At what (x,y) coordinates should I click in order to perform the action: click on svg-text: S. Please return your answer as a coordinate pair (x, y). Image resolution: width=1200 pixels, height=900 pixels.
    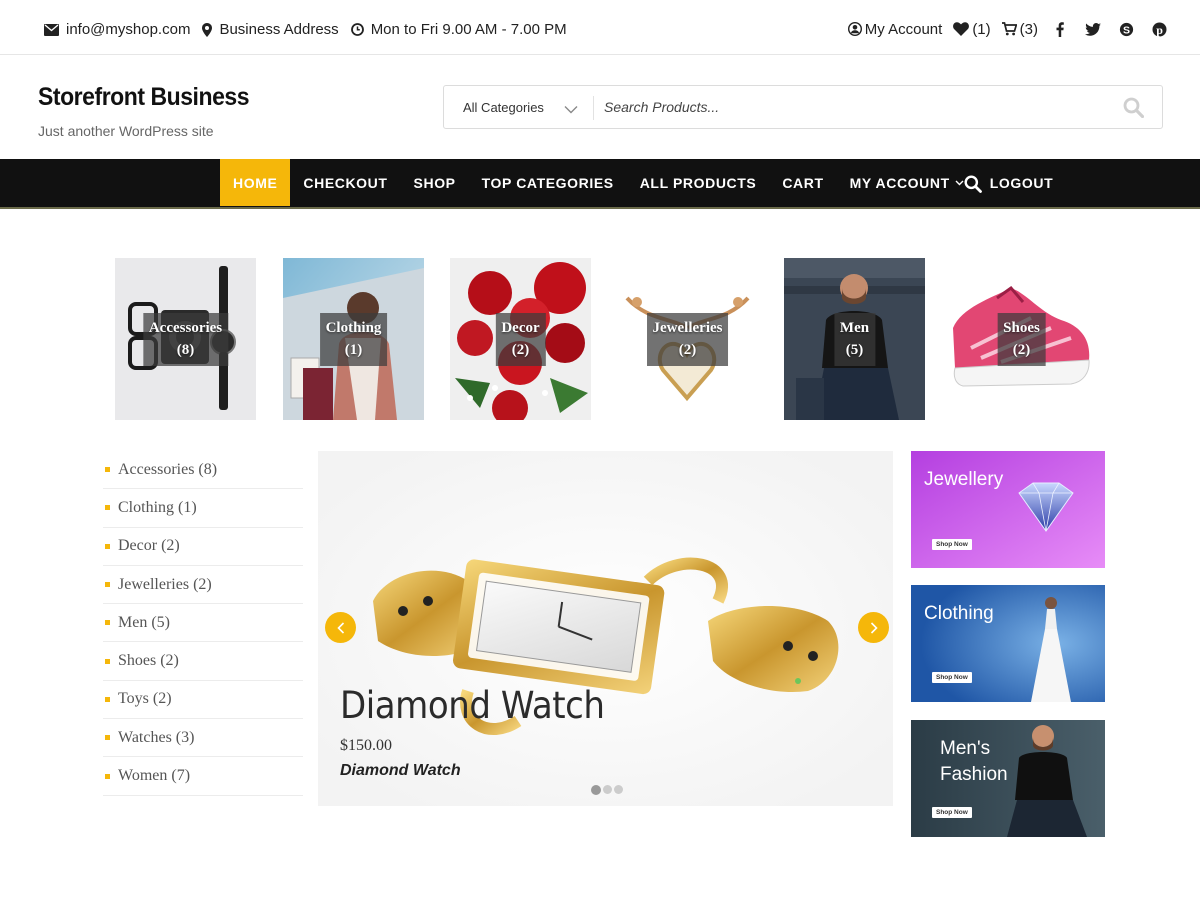
    Looking at the image, I should click on (1125, 30).